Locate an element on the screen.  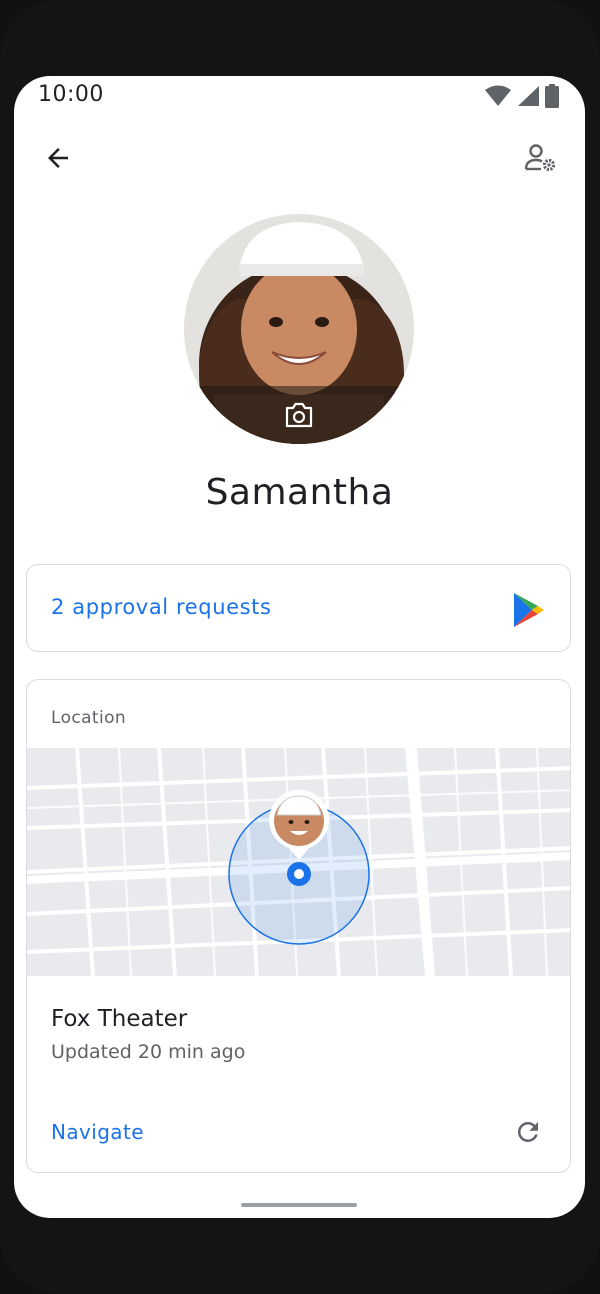
person-settings-icon is located at coordinates (540, 158).